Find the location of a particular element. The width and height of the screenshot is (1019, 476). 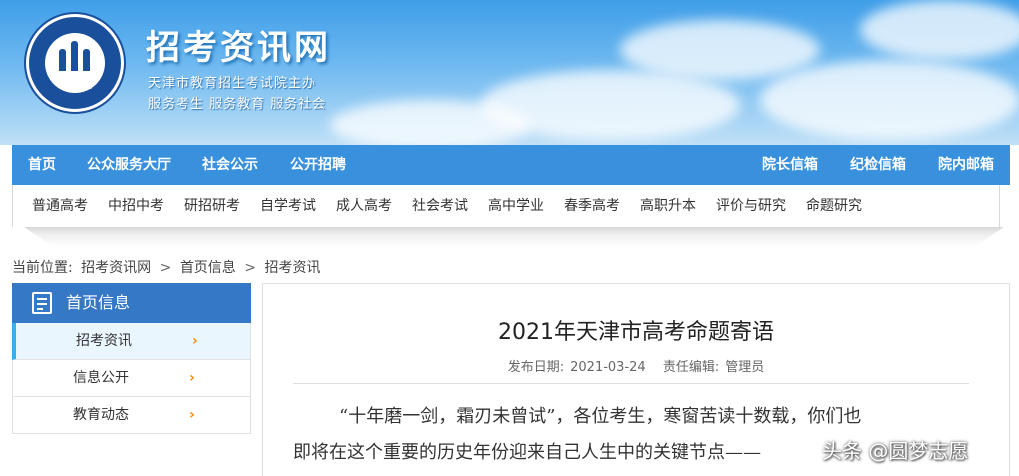

subnav-item: 评价与研究 is located at coordinates (751, 206).